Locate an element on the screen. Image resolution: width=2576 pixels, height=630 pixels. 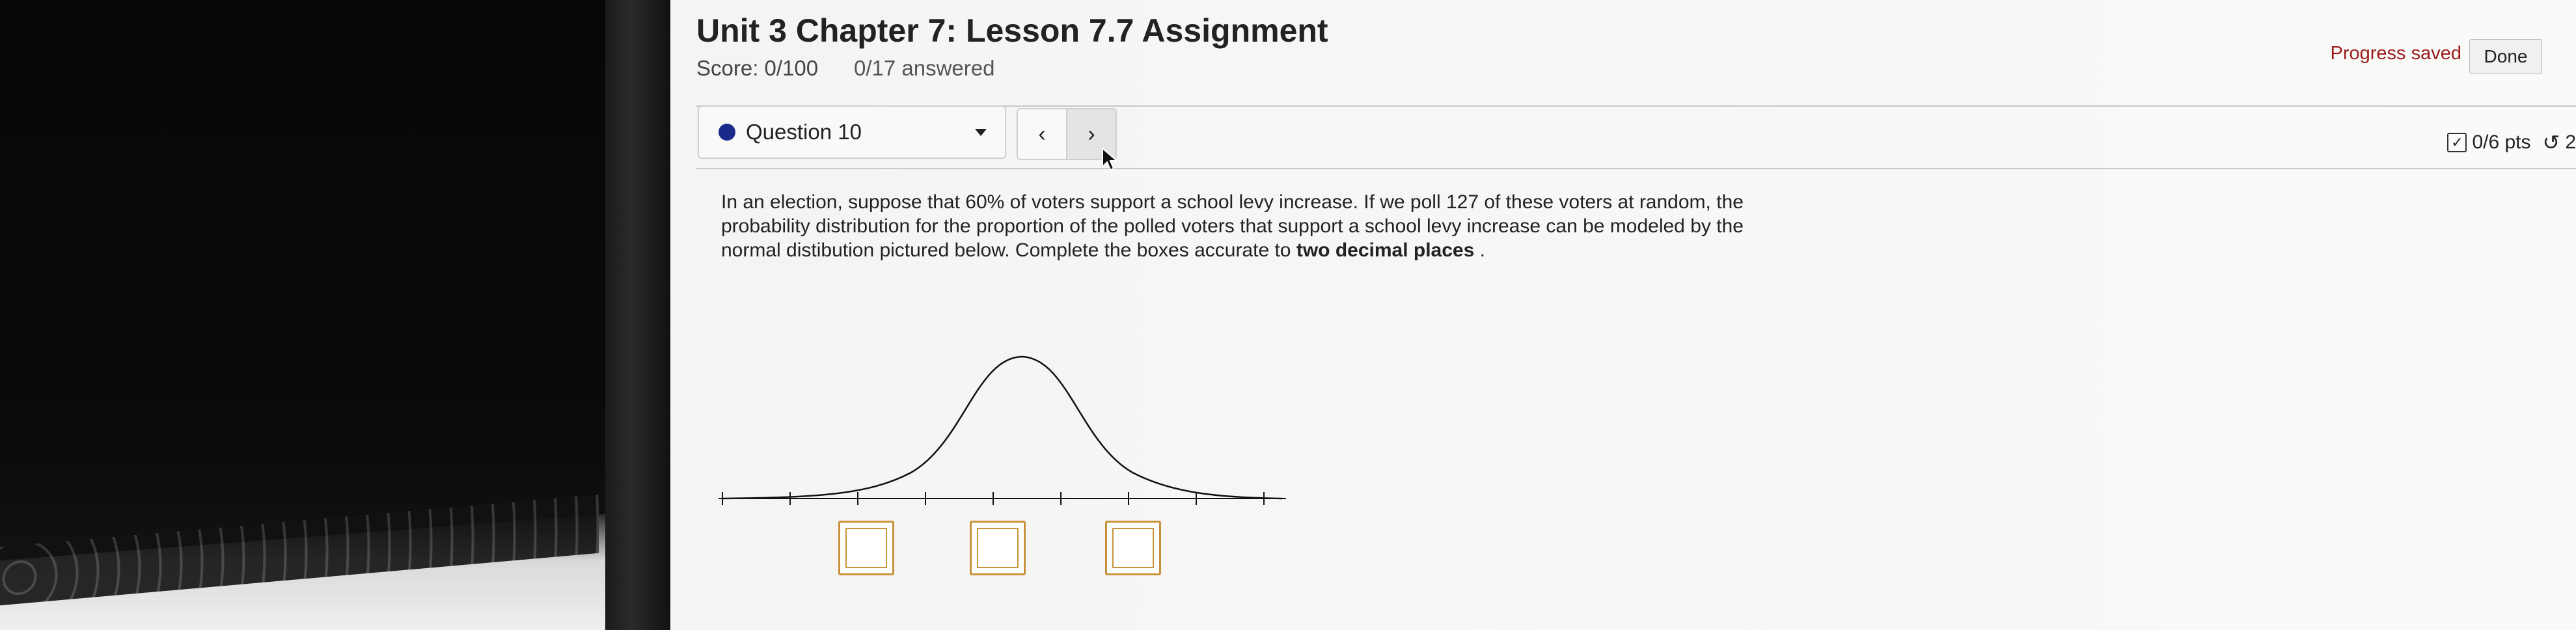
previous-question-button: ‹ is located at coordinates (1042, 134).